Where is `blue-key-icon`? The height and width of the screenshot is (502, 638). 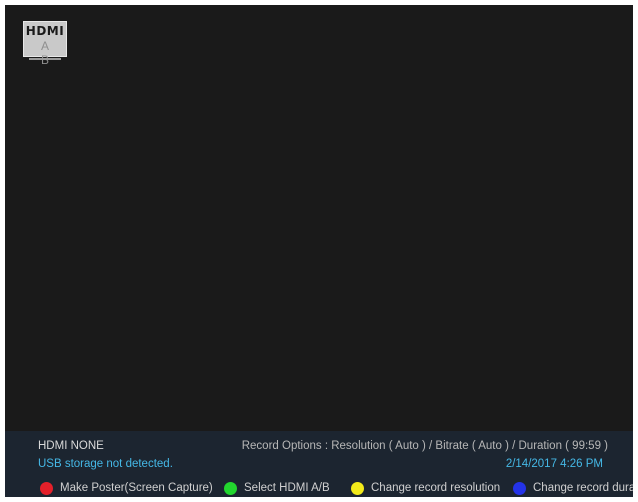
blue-key-icon is located at coordinates (519, 488).